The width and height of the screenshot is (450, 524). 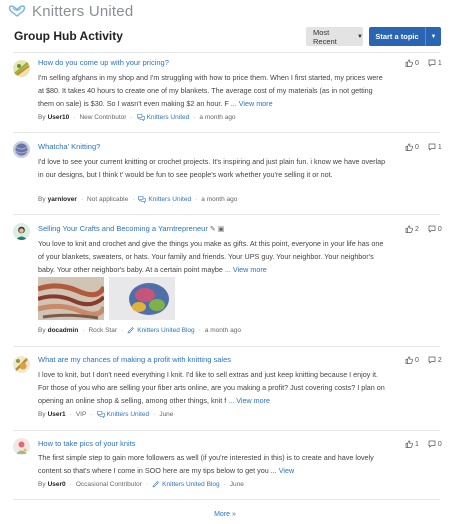 I want to click on post-images, so click(x=109, y=298).